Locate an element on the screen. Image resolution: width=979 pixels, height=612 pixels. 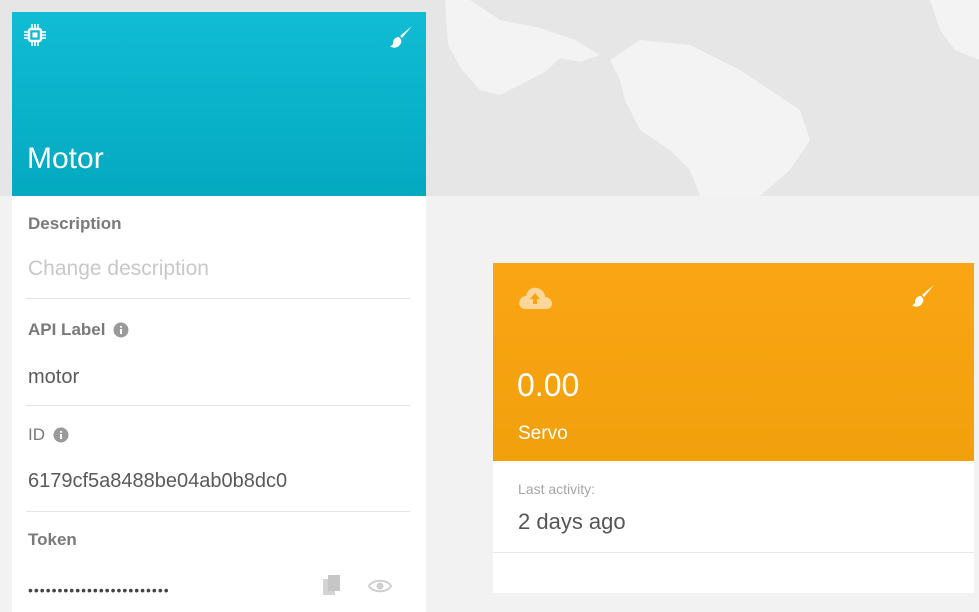
device-header: Motor is located at coordinates (219, 104).